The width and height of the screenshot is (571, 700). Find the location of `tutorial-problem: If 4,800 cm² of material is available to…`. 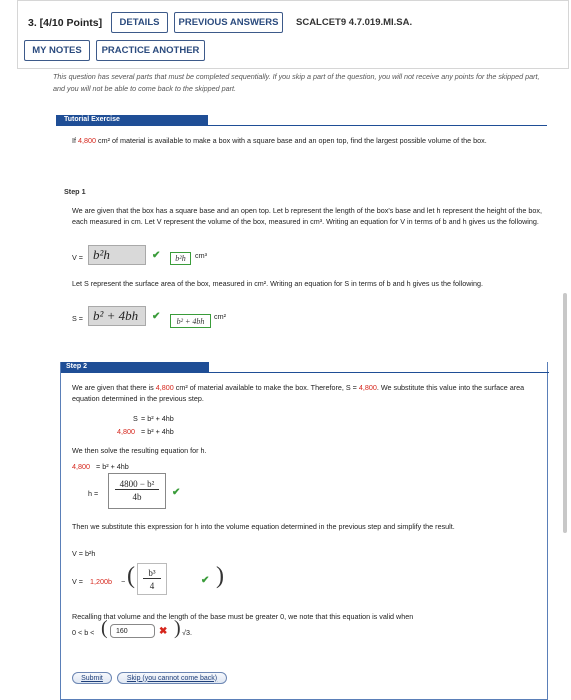

tutorial-problem: If 4,800 cm² of material is available to… is located at coordinates (279, 140).